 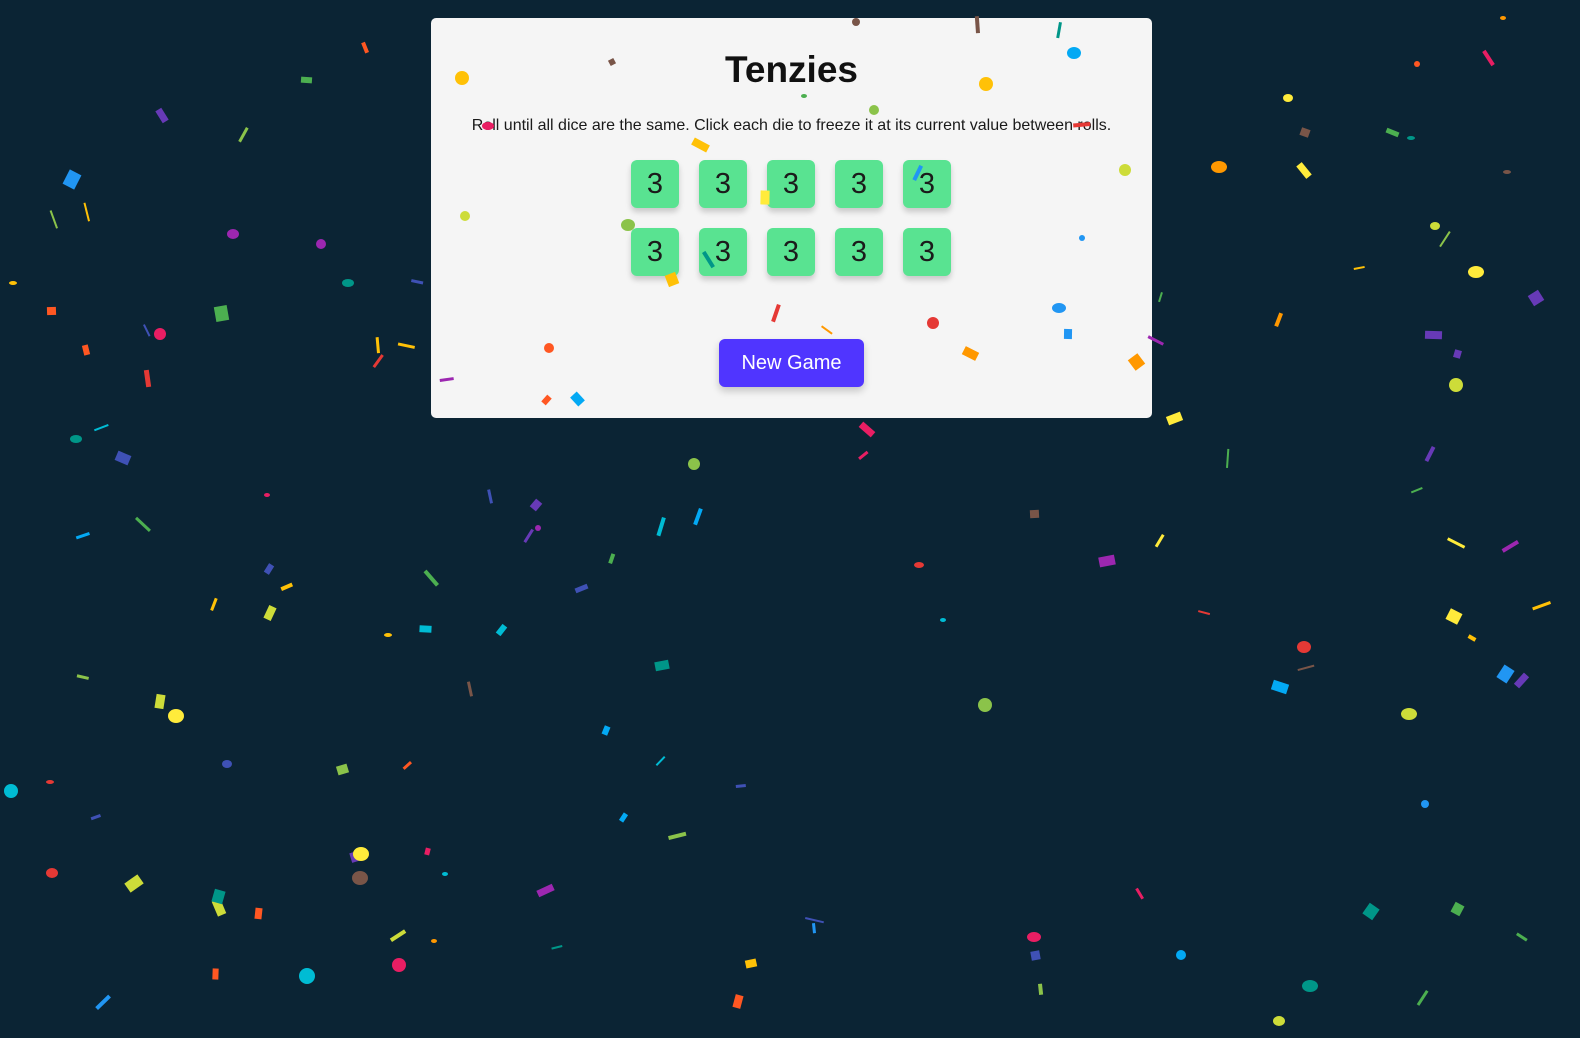 I want to click on die-8: 3, so click(x=791, y=252).